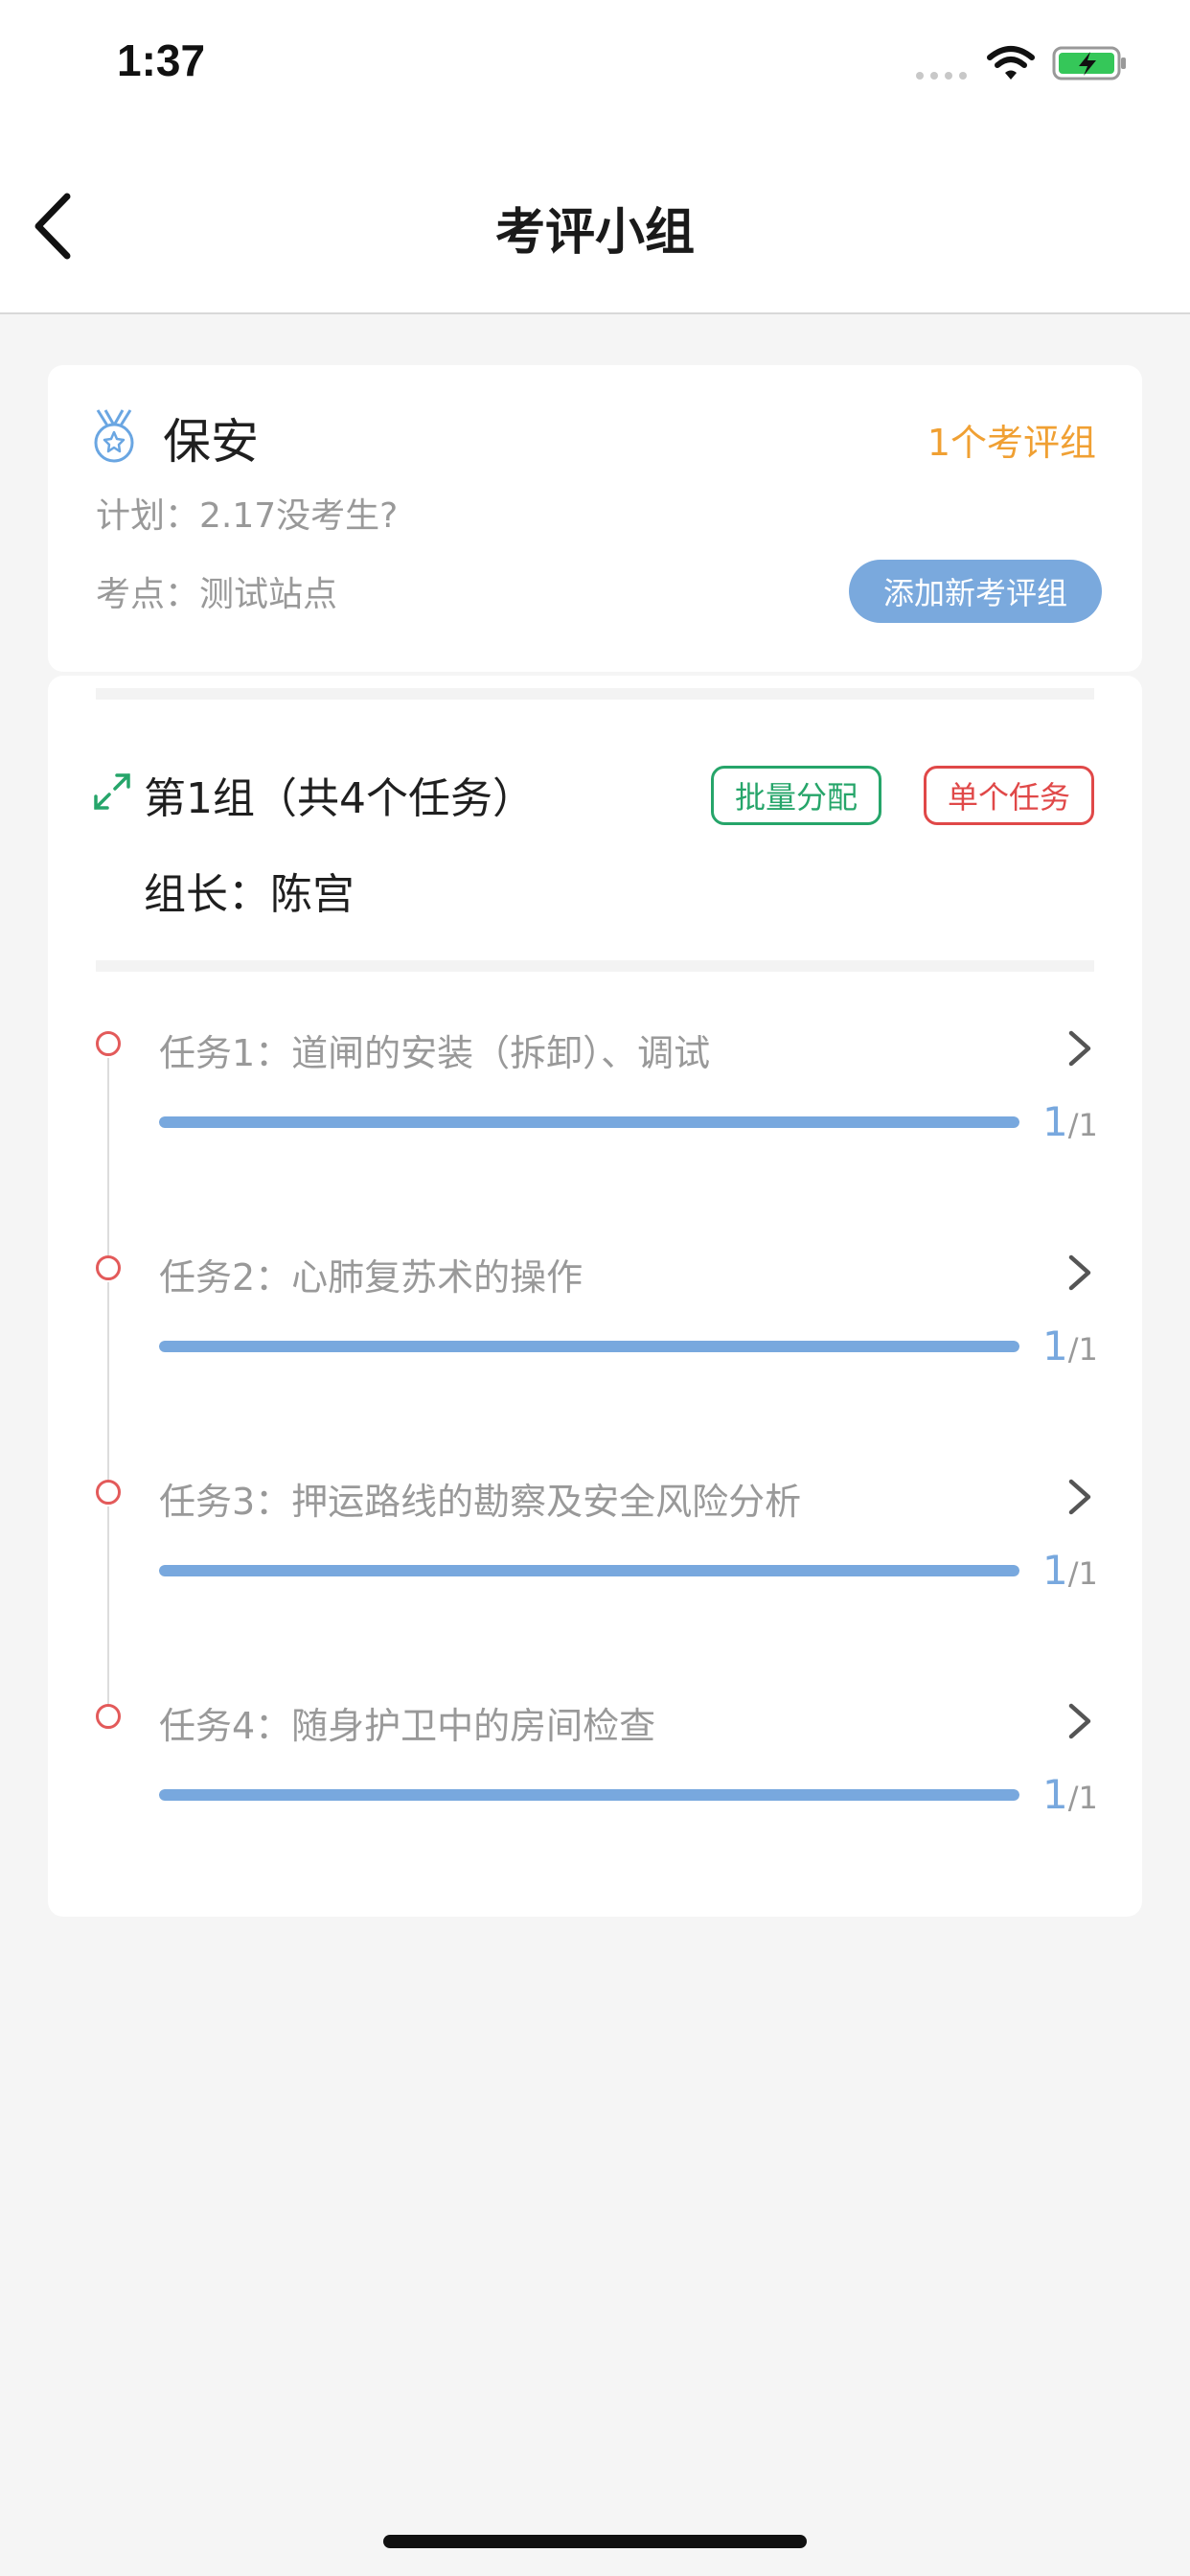 This screenshot has width=1190, height=2576. I want to click on expand-icon, so click(112, 791).